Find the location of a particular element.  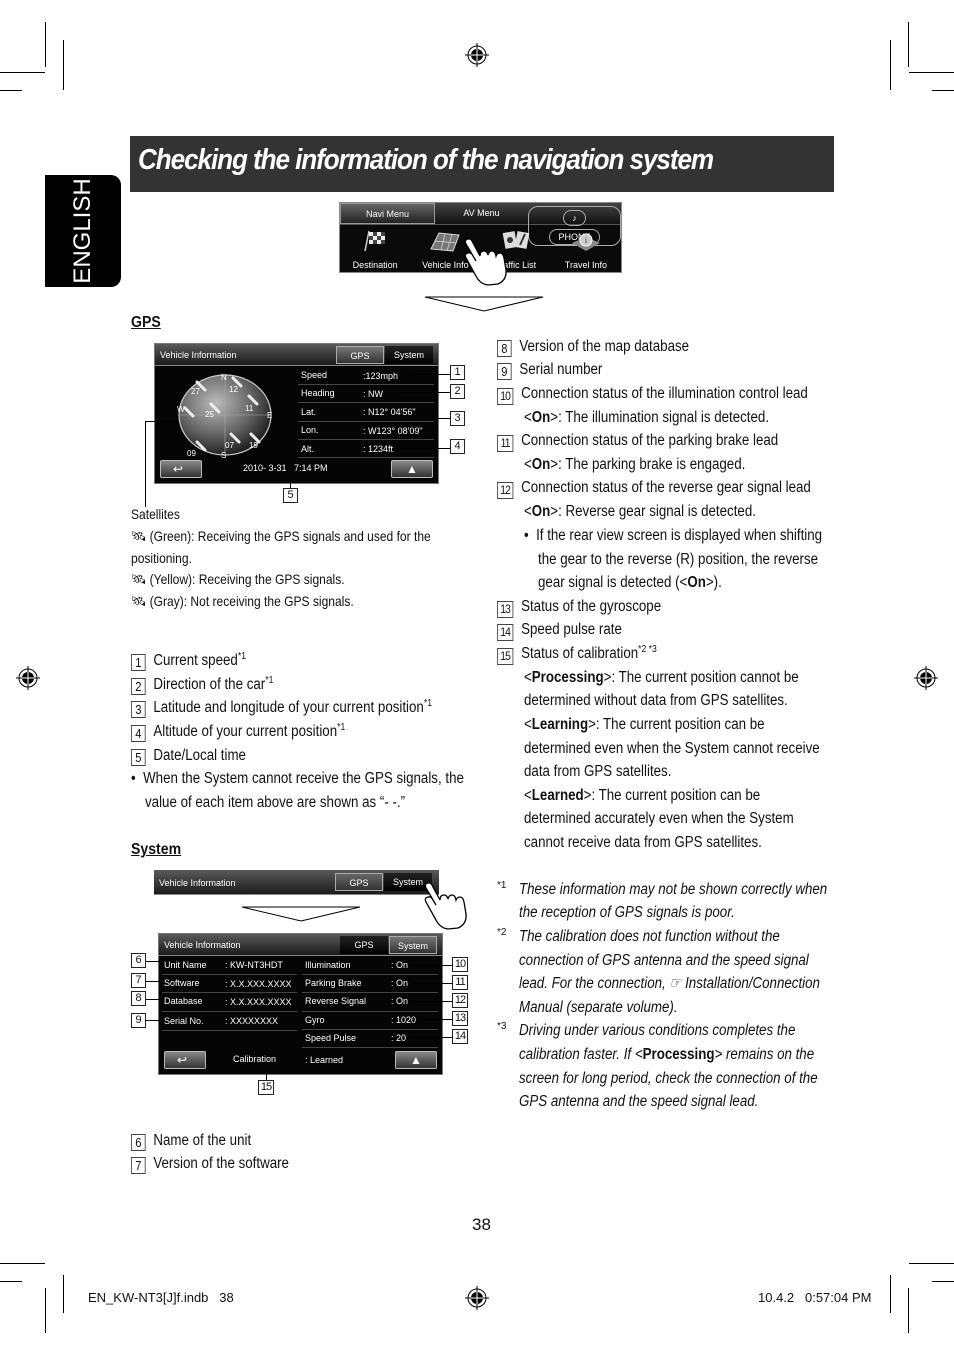

row-label: Speed Pulse is located at coordinates (331, 1038).